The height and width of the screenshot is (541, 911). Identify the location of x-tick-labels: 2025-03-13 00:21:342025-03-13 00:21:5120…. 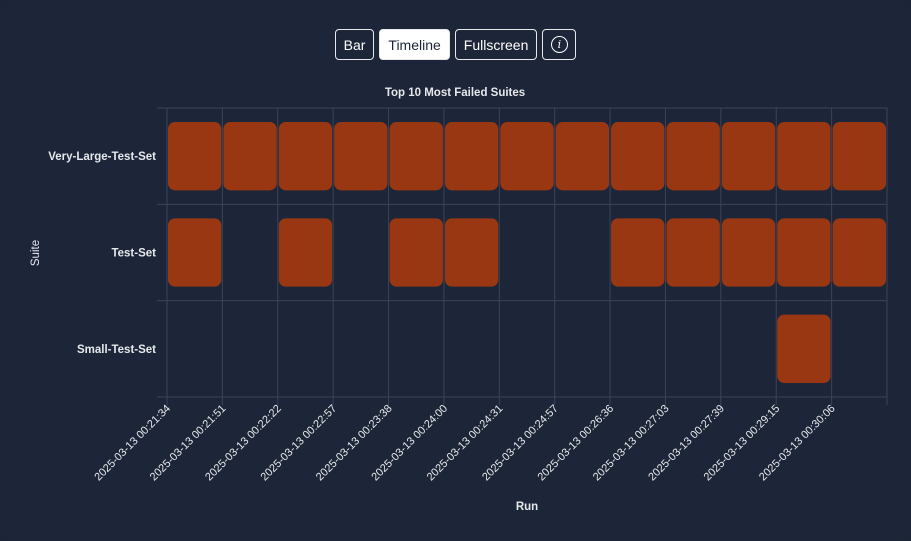
(464, 443).